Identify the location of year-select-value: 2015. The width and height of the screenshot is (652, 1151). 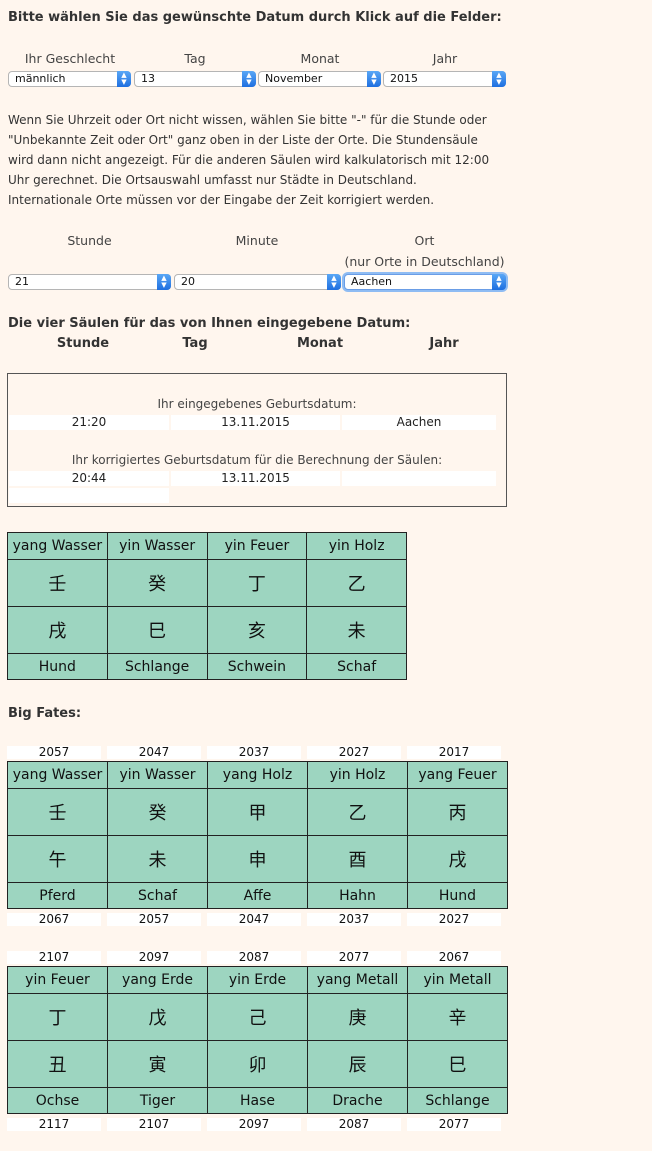
(404, 78).